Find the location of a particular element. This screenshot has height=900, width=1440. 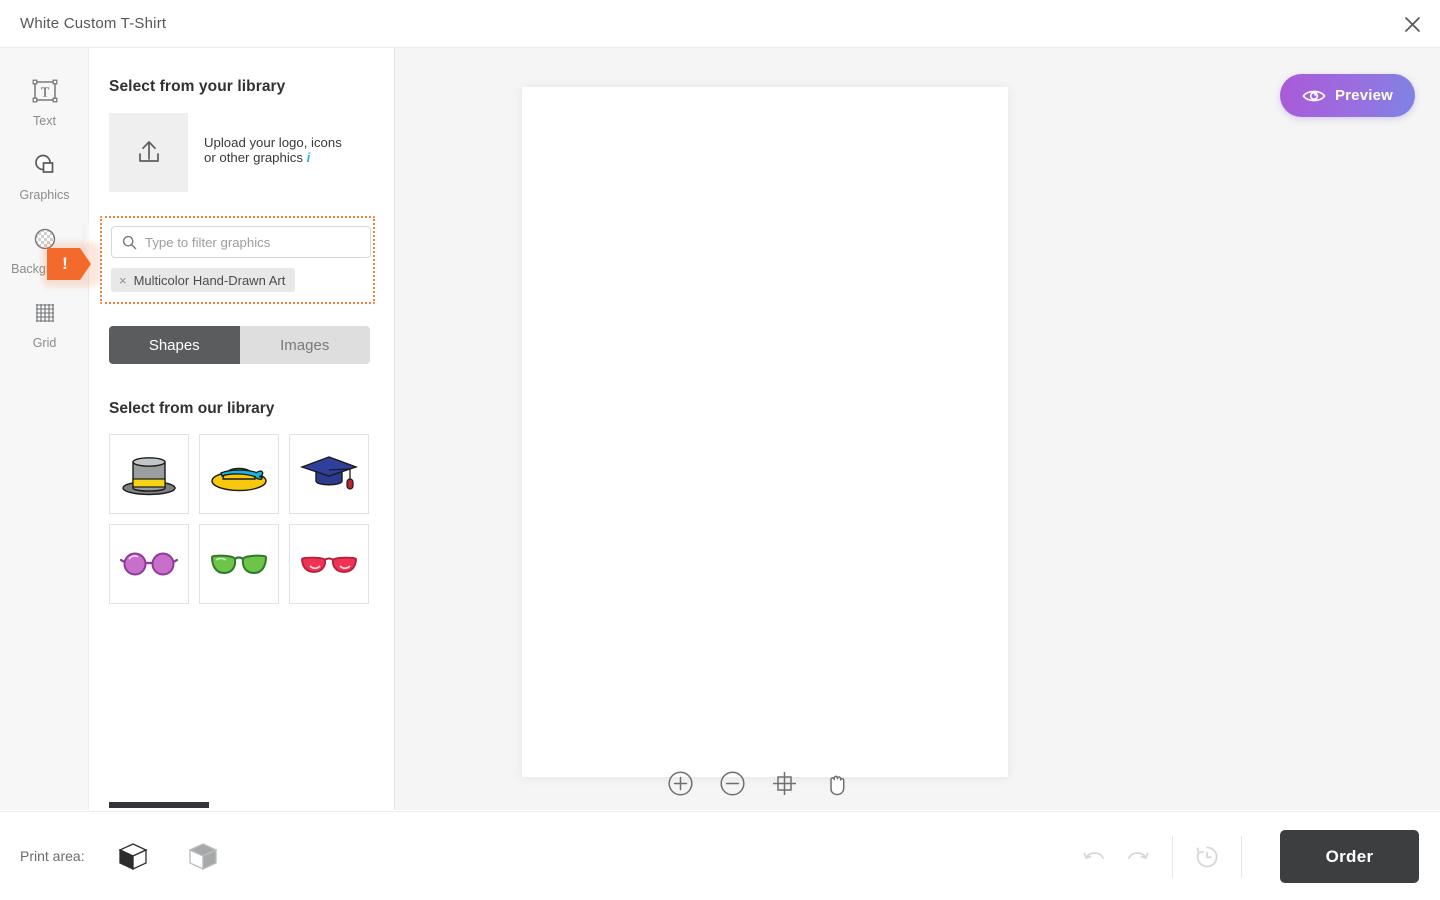

sun-hat-icon is located at coordinates (239, 479).